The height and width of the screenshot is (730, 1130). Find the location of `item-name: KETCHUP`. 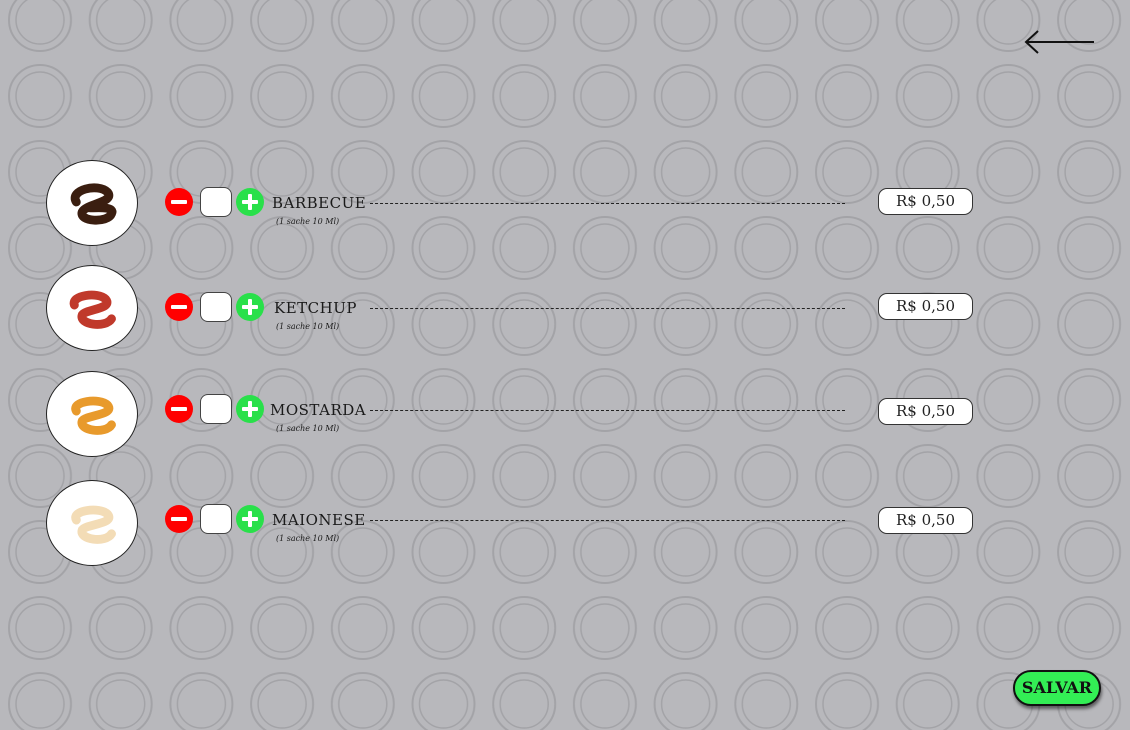

item-name: KETCHUP is located at coordinates (315, 308).